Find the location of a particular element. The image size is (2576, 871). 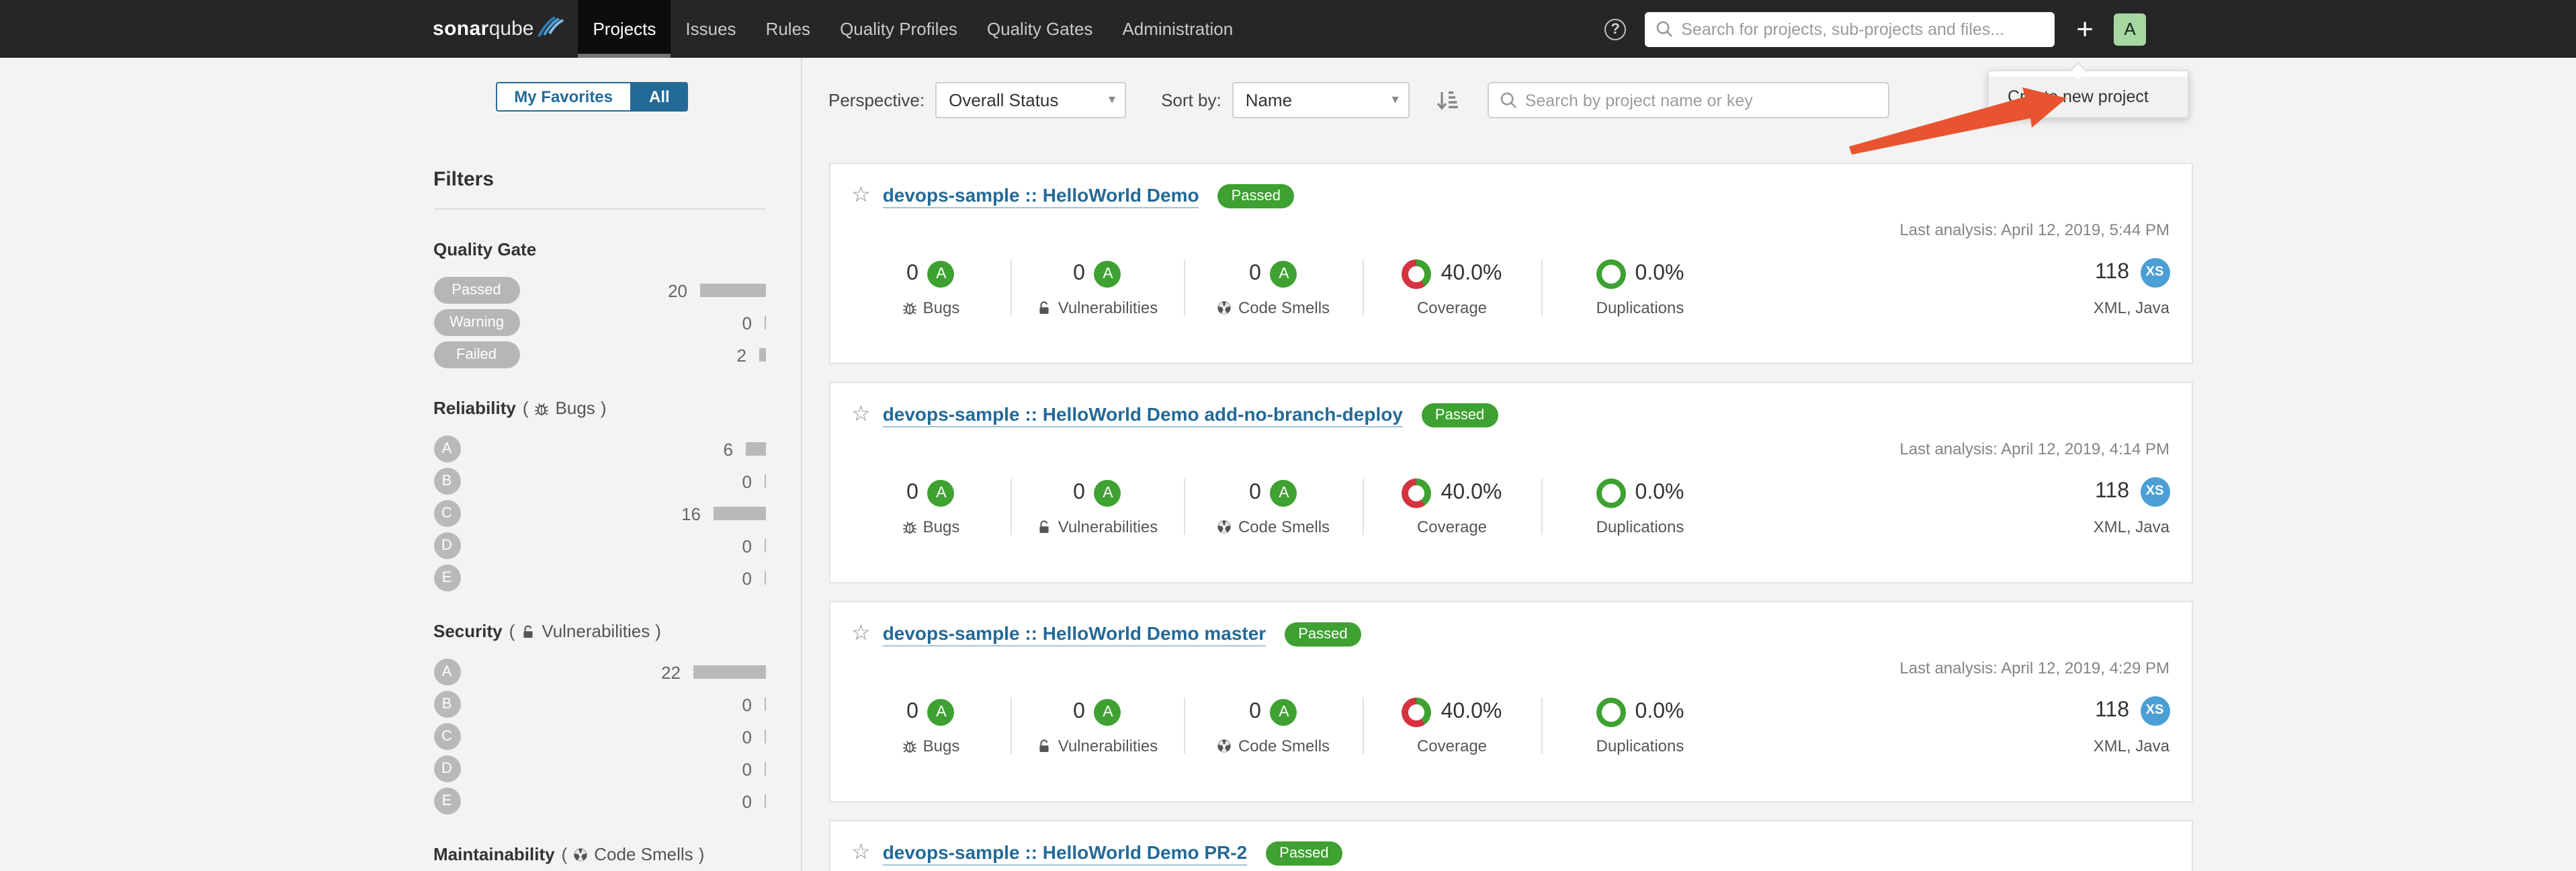

filter-count: 16 is located at coordinates (691, 513).